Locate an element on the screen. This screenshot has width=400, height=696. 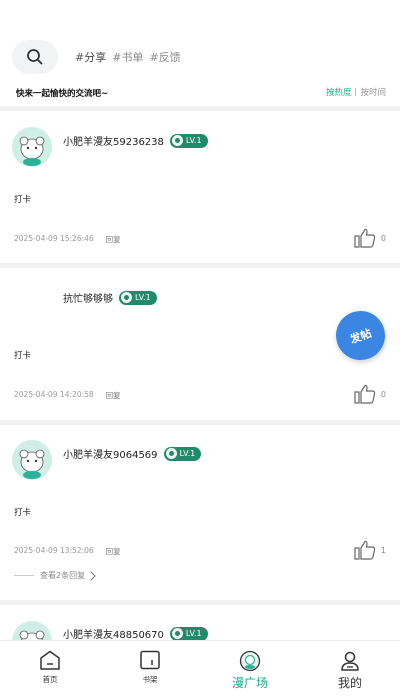
username: 抗忙够够够 is located at coordinates (88, 297).